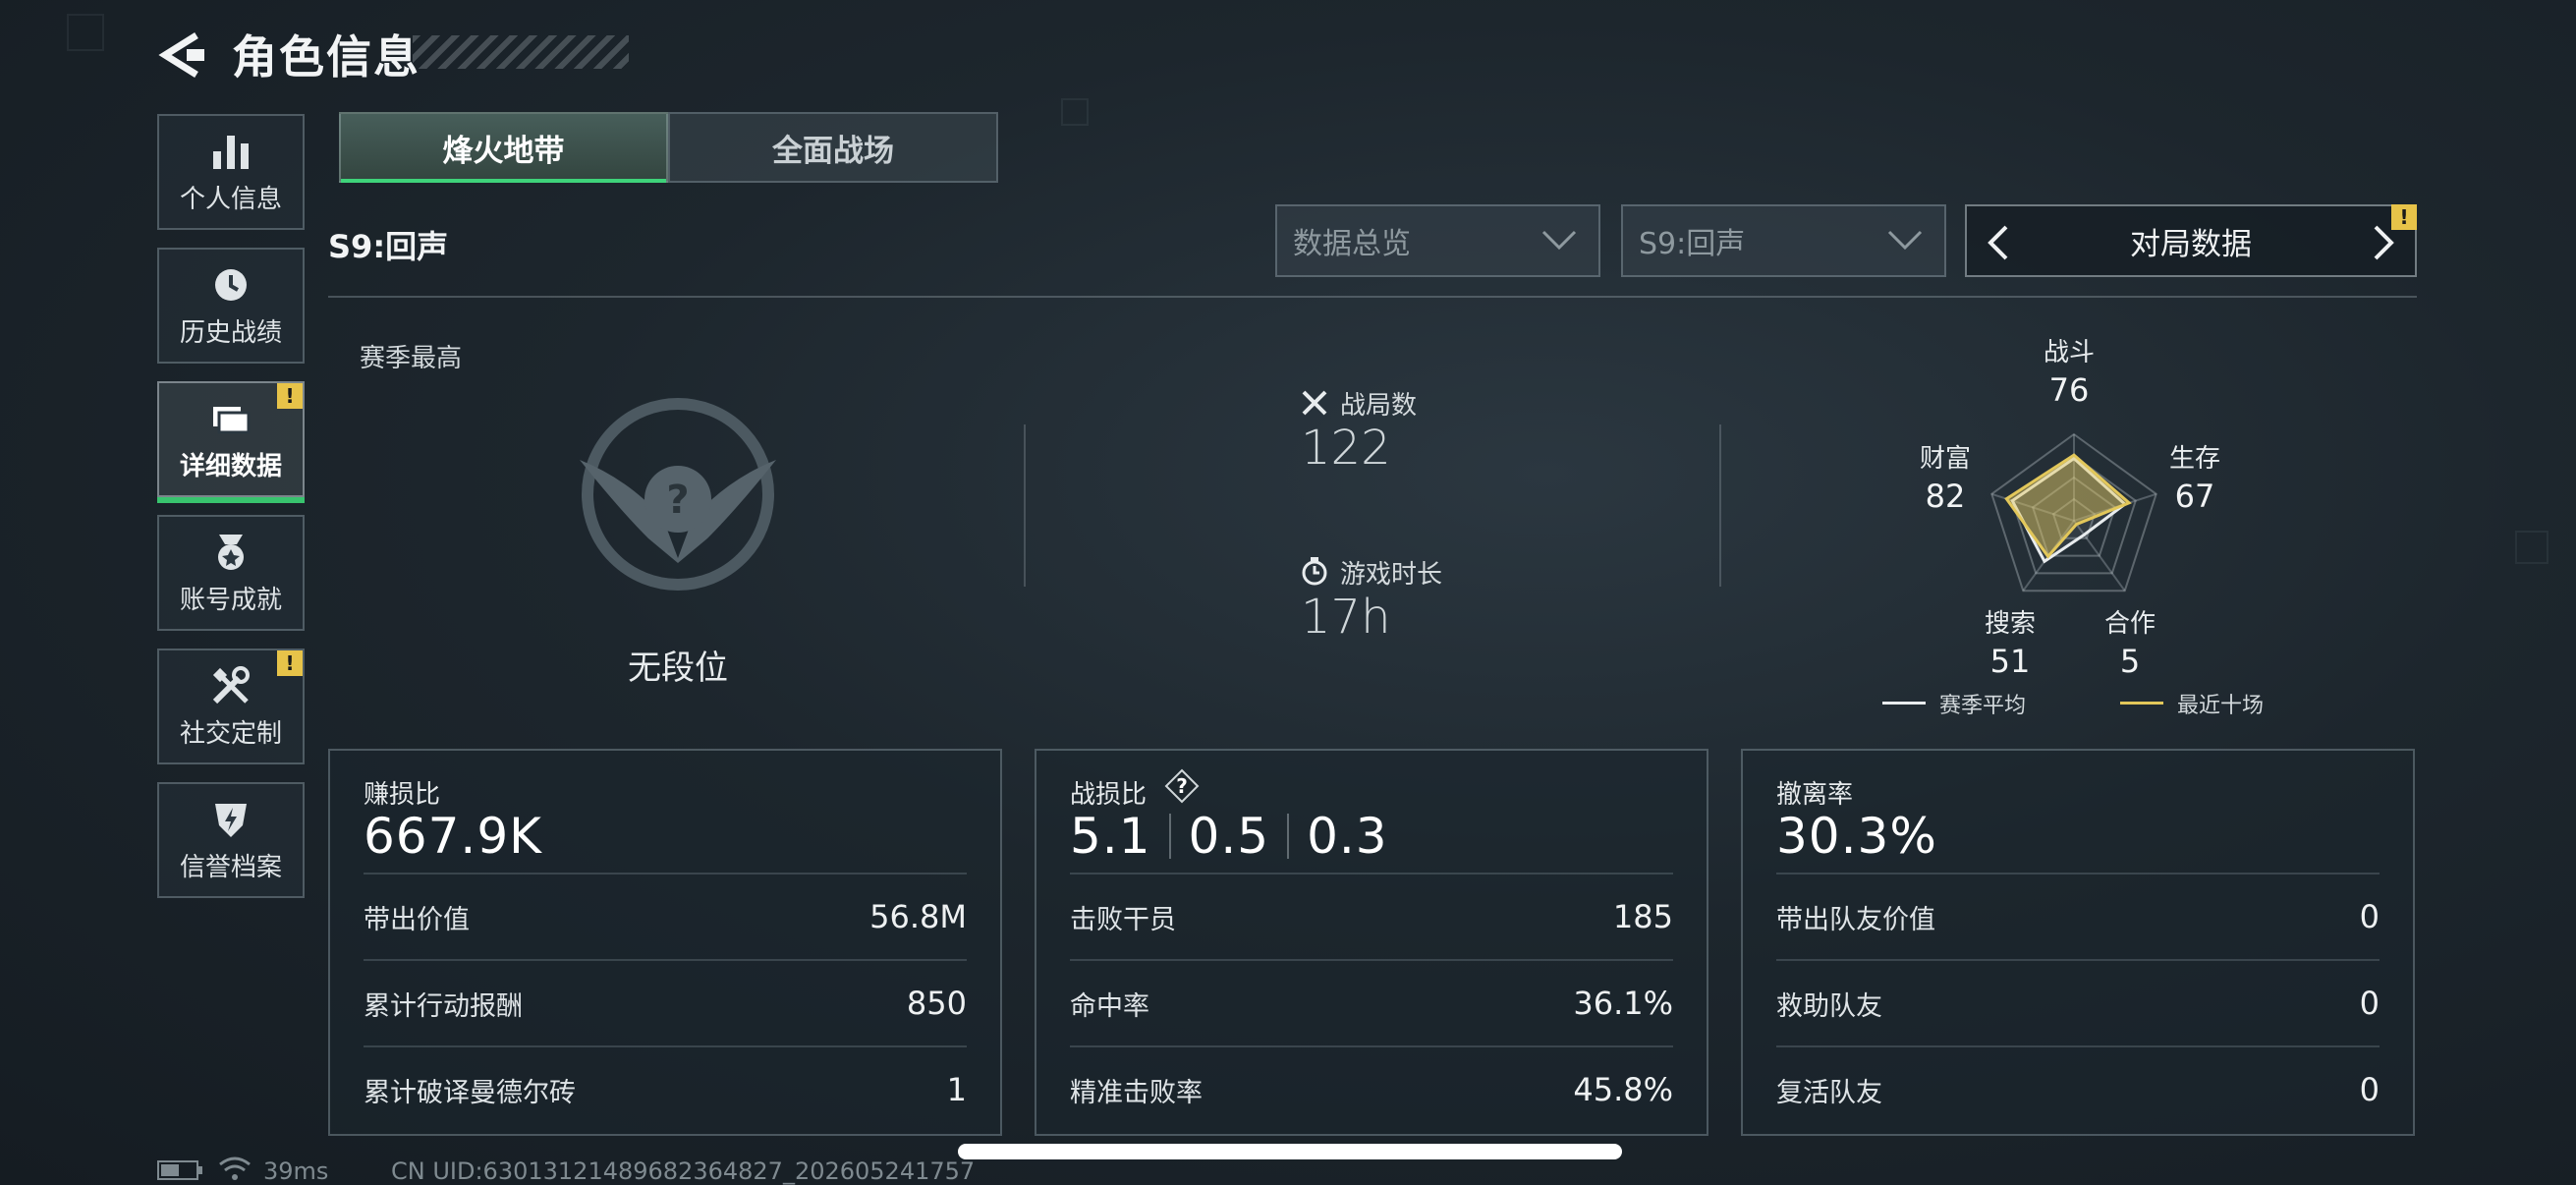 This screenshot has height=1185, width=2576. I want to click on card-title: 赚损比, so click(402, 795).